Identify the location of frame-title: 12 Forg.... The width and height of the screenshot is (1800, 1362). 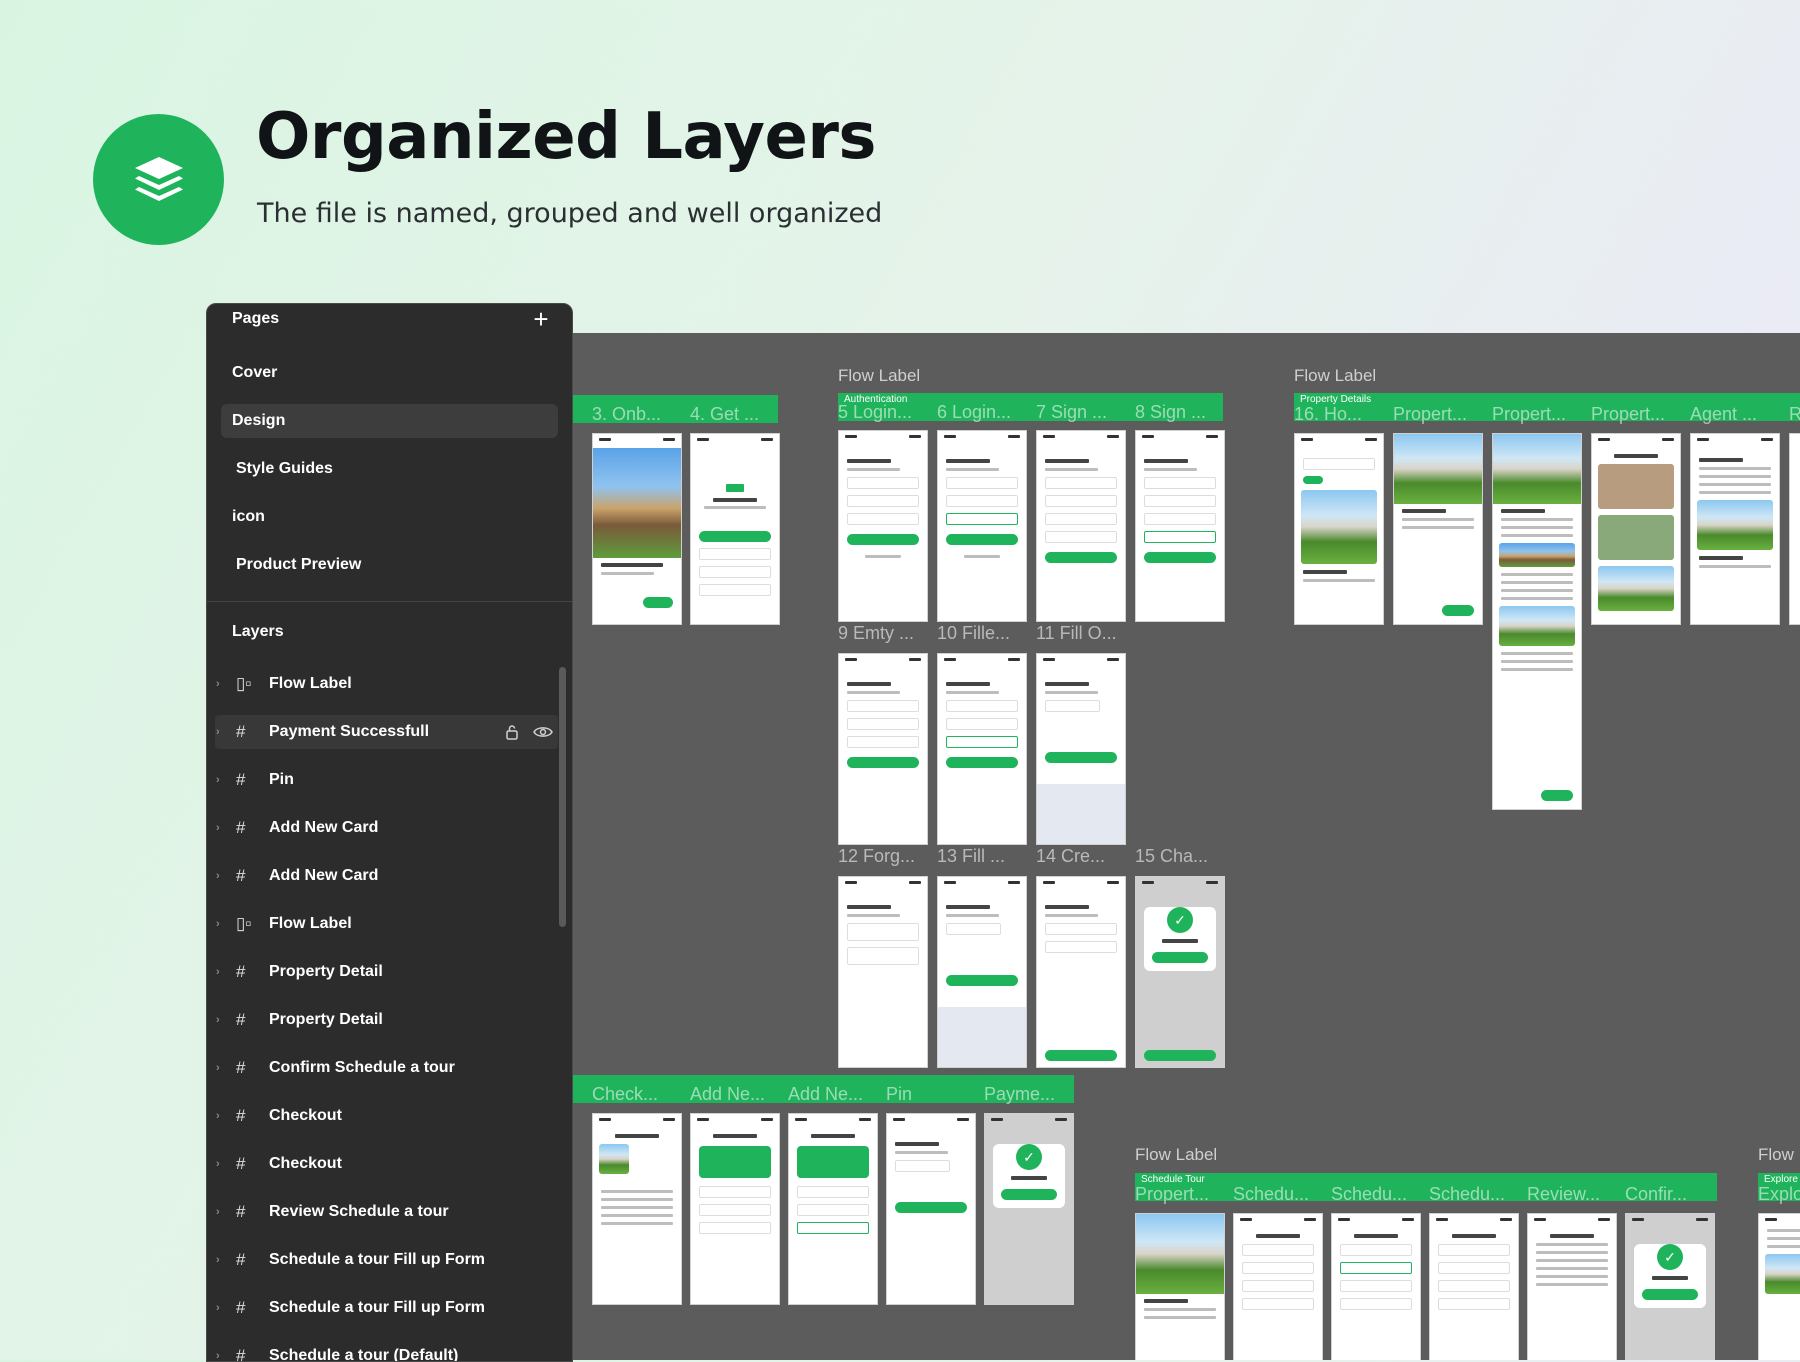
(876, 856).